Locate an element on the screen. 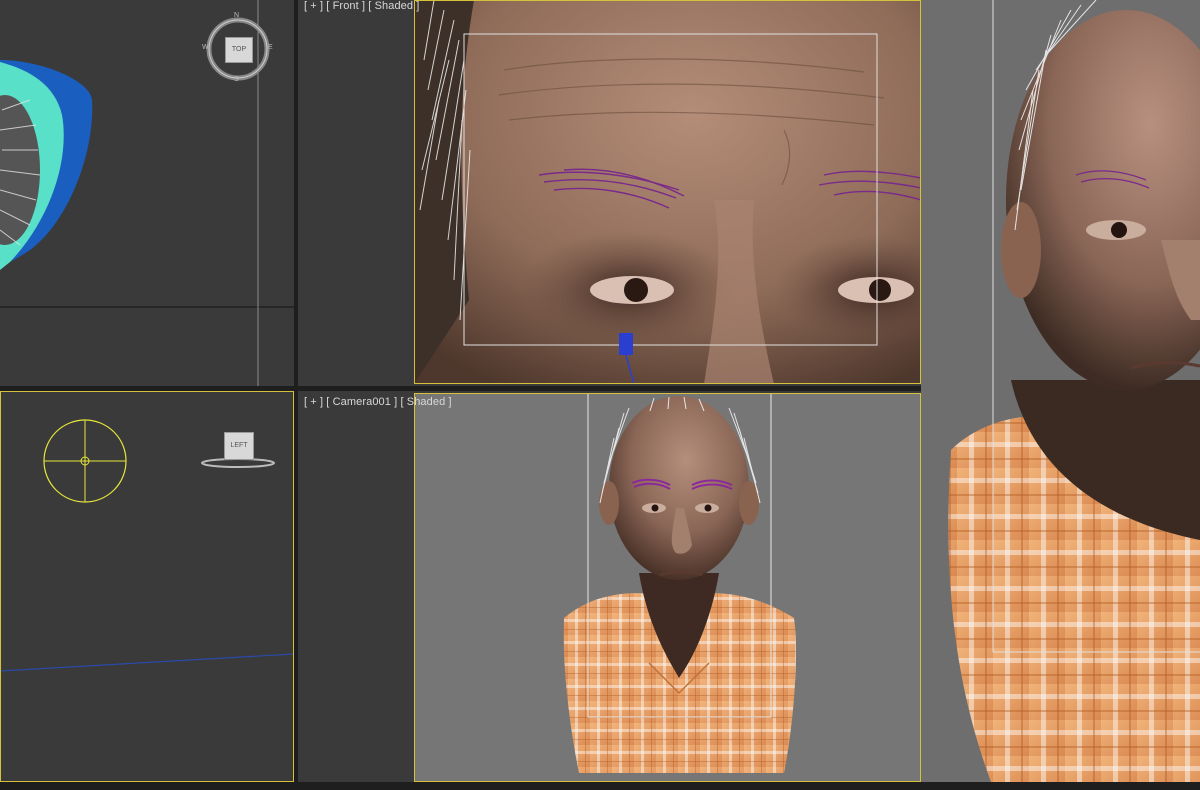 This screenshot has height=790, width=1200. compass-west-label: W is located at coordinates (205, 47).